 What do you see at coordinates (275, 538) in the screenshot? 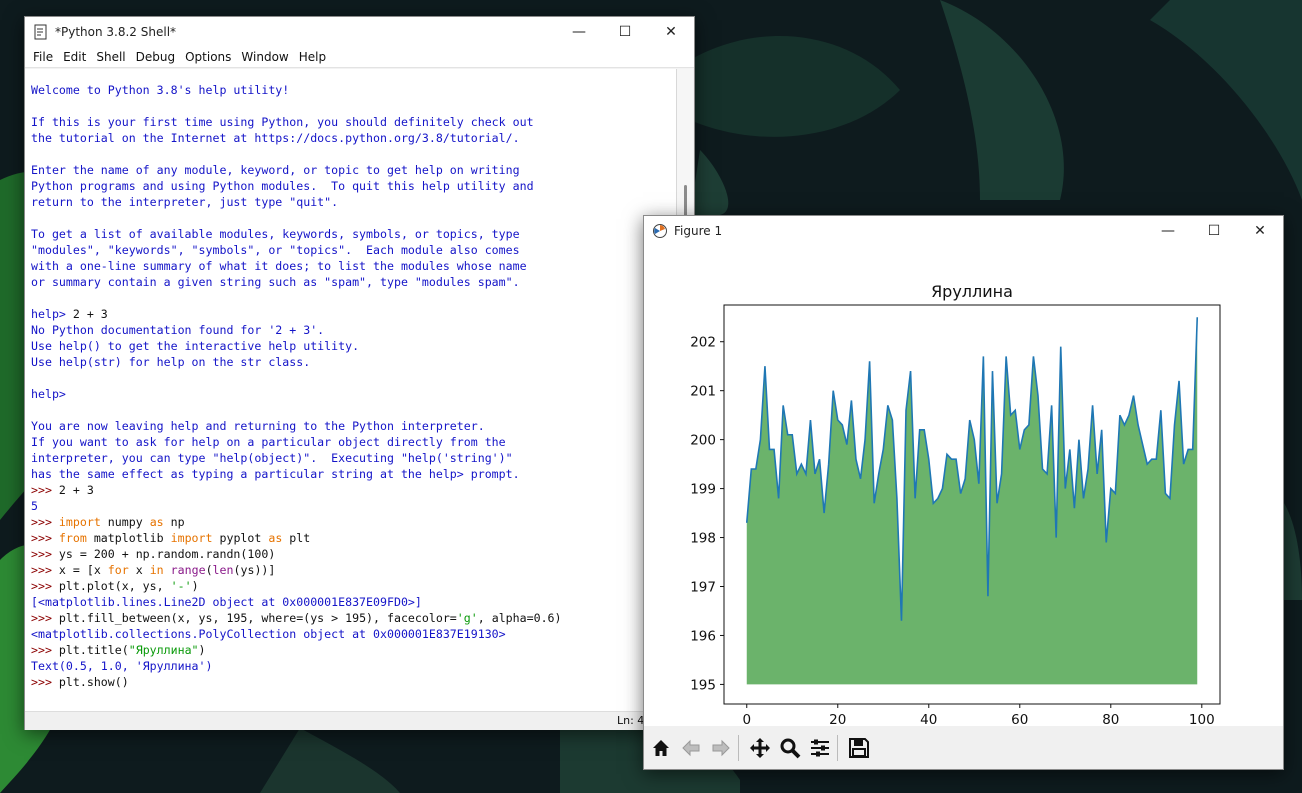
I see `console-text: as` at bounding box center [275, 538].